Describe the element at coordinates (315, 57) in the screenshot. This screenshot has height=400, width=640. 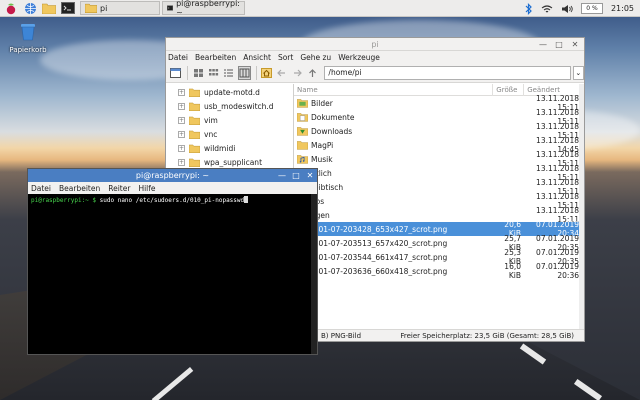
I see `menu-gehe-zu: Gehe zu` at that location.